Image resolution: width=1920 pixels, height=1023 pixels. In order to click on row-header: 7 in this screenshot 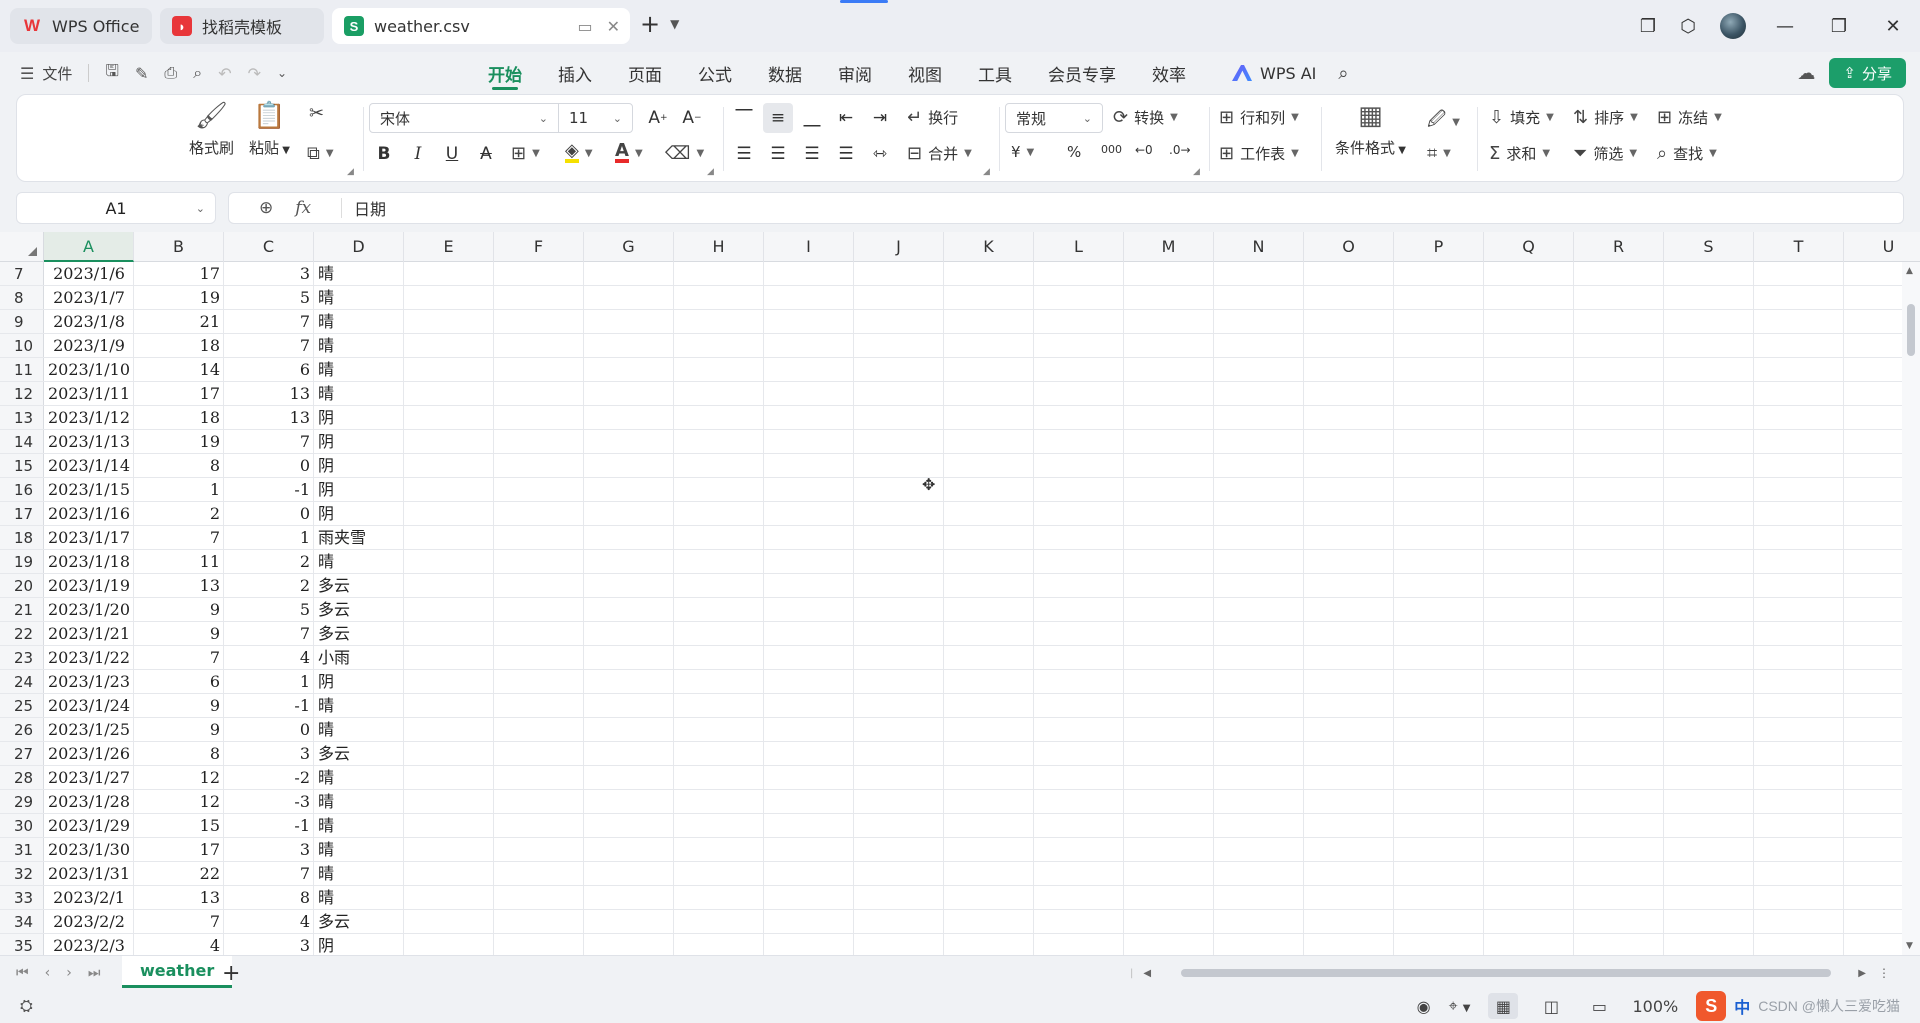, I will do `click(22, 274)`.